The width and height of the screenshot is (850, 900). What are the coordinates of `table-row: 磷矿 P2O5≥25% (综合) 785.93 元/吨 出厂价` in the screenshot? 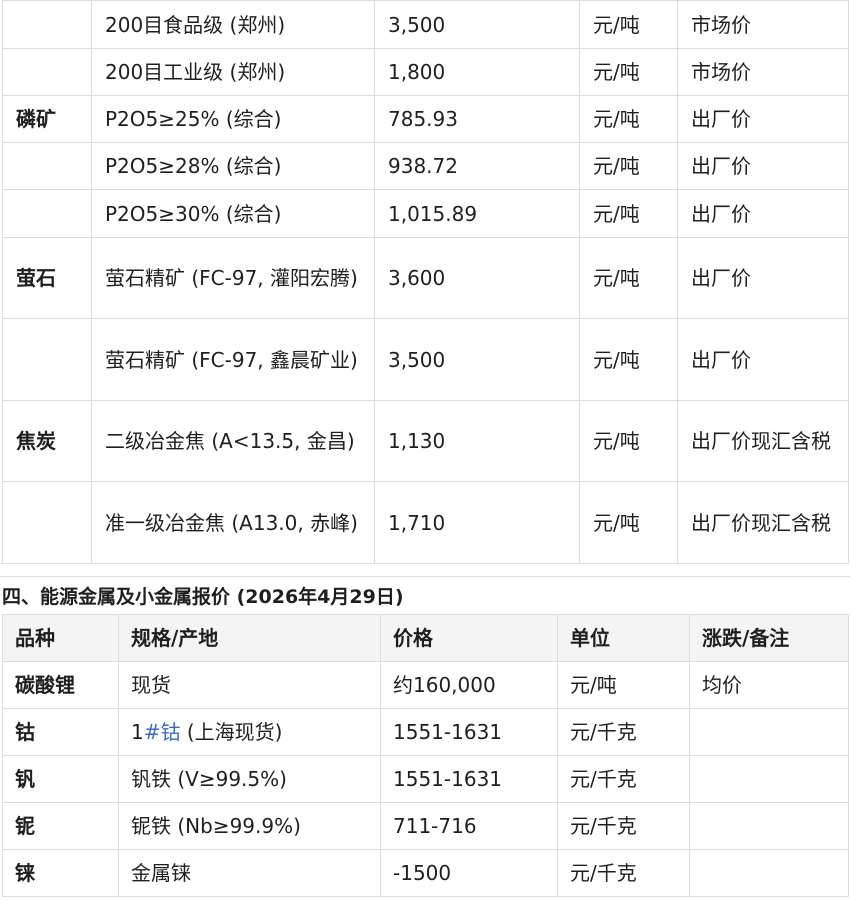 It's located at (425, 119).